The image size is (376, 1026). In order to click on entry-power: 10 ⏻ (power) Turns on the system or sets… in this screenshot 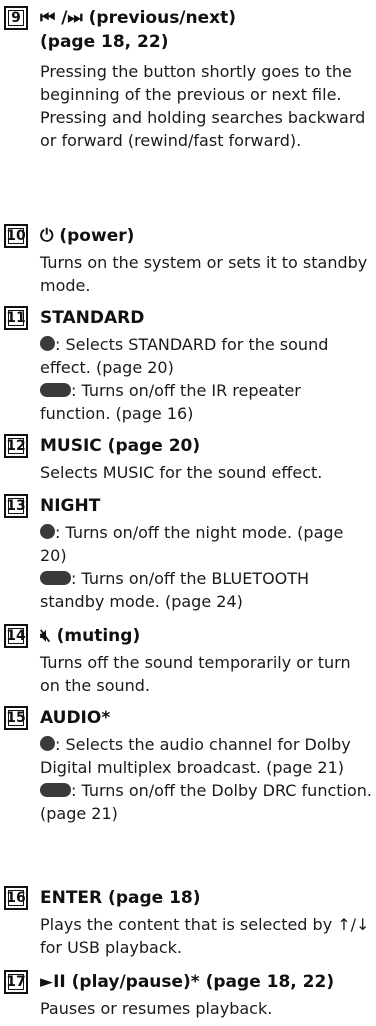, I will do `click(189, 260)`.